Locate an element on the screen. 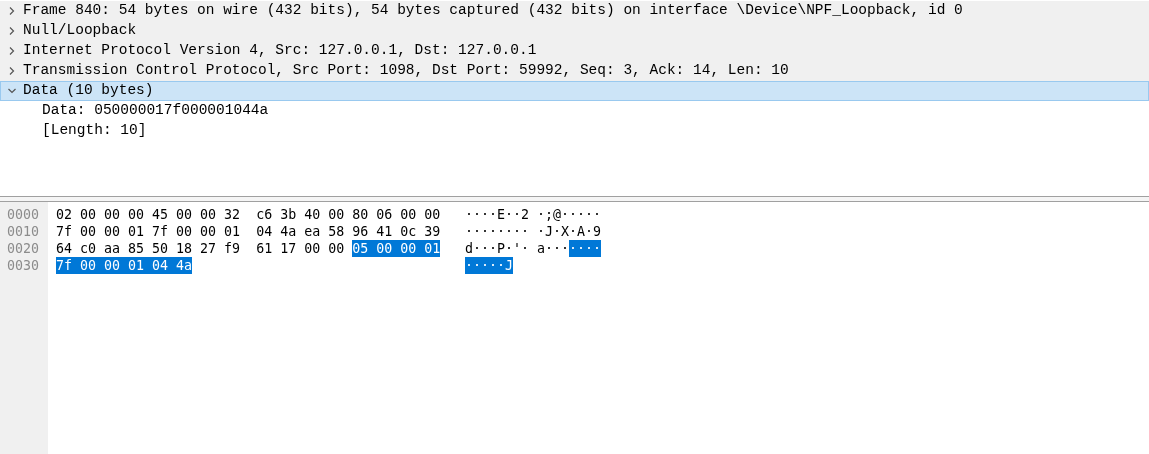 The height and width of the screenshot is (454, 1149). tree-row: Null/Loopback is located at coordinates (574, 31).